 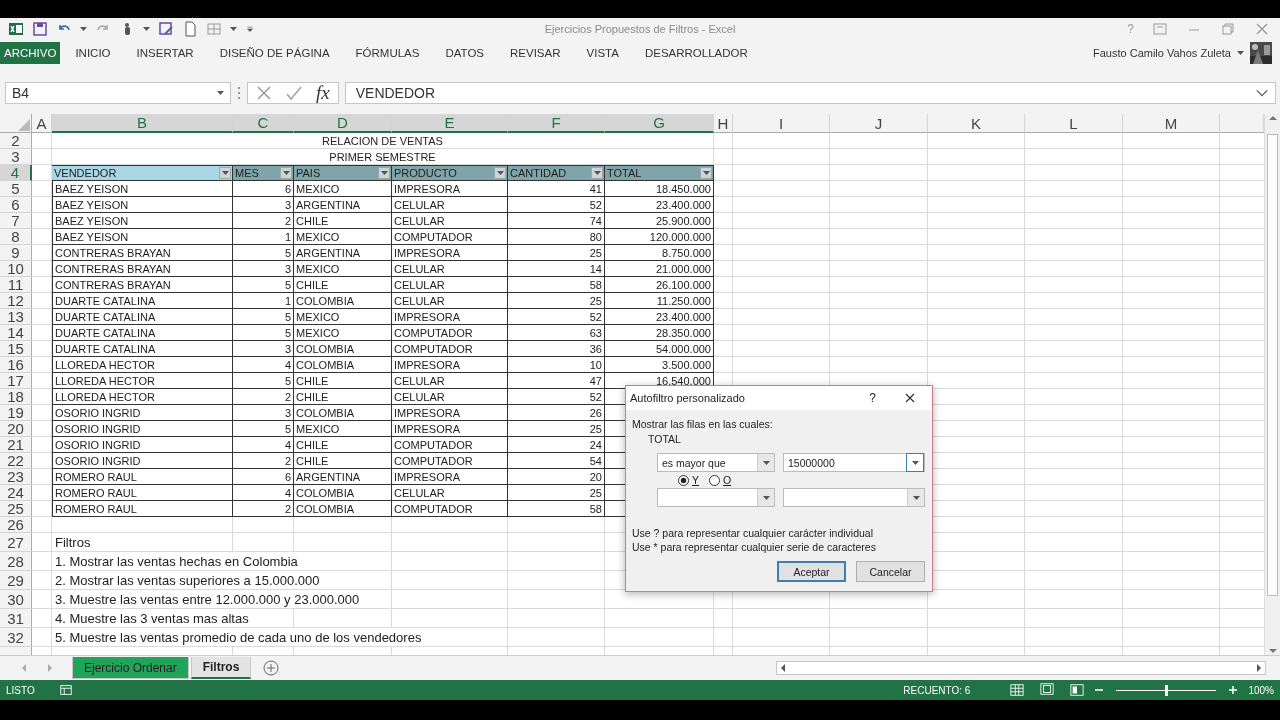 I want to click on ribbon-tab: FÓRMULAS, so click(x=387, y=53).